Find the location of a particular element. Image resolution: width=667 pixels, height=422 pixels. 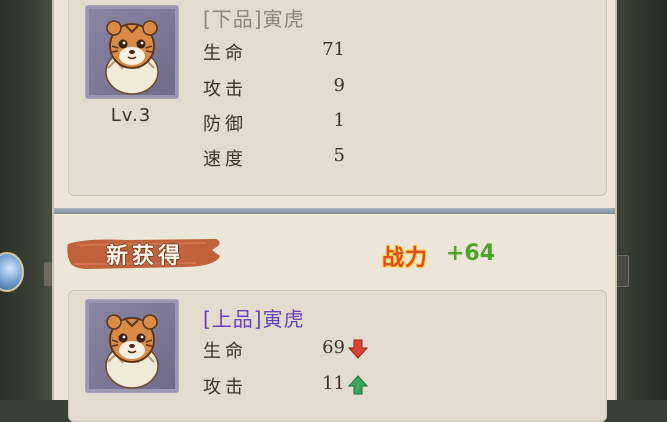

stat-row-defense: 防御 1 is located at coordinates (283, 122).